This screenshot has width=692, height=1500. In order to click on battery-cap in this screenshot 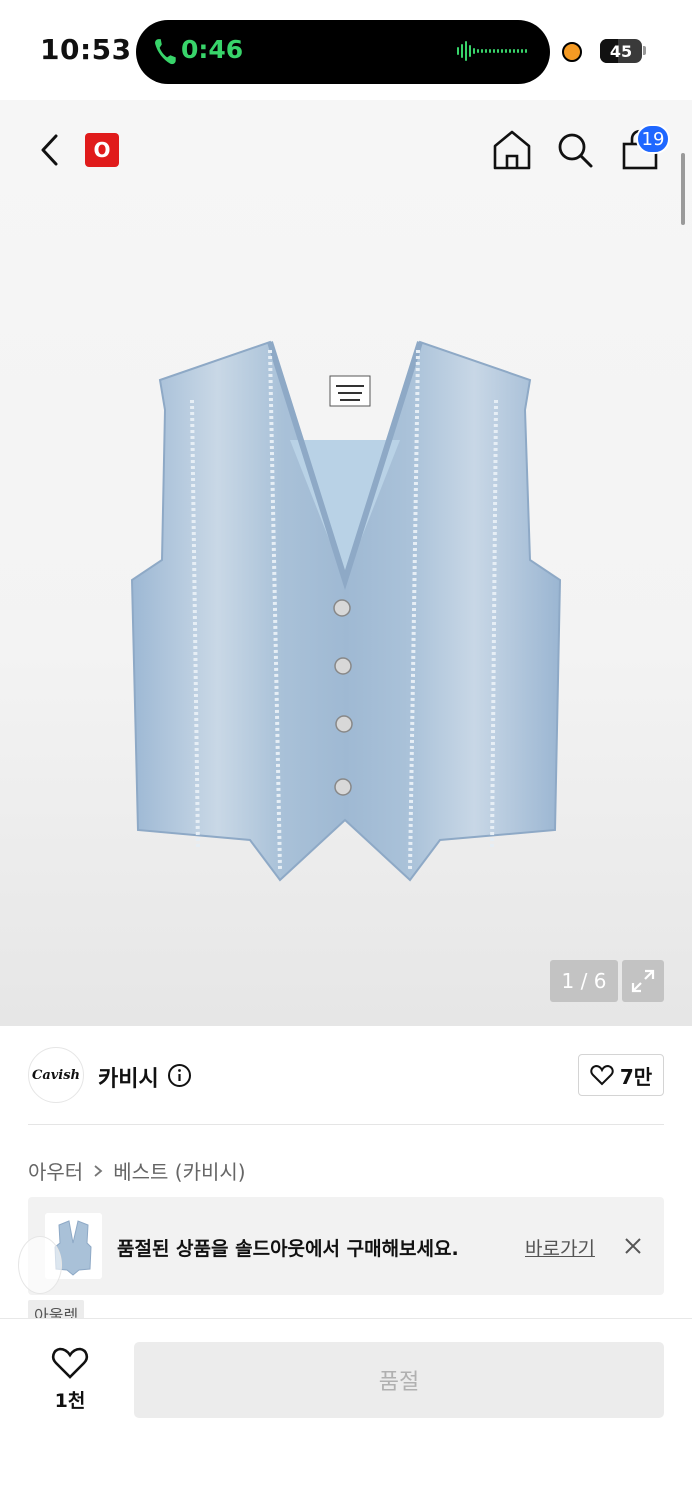, I will do `click(644, 50)`.